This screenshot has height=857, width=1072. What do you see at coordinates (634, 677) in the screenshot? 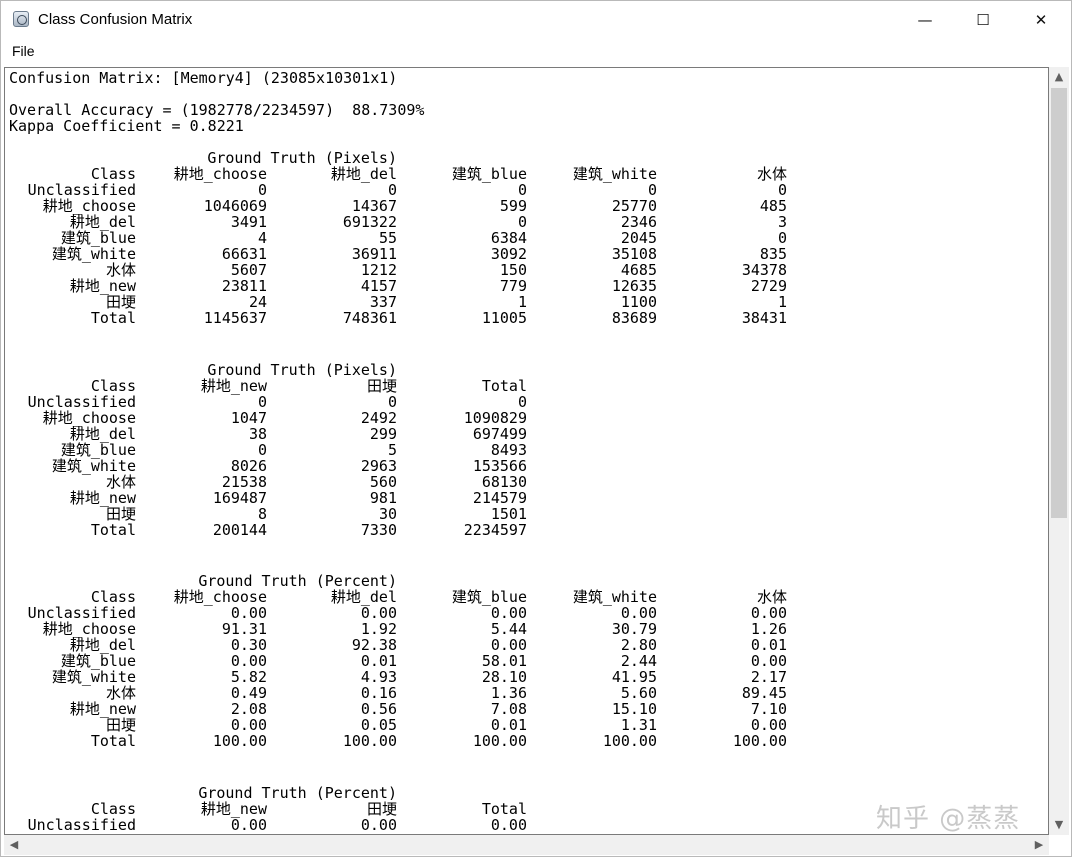
I see `table-cell: 41.95` at bounding box center [634, 677].